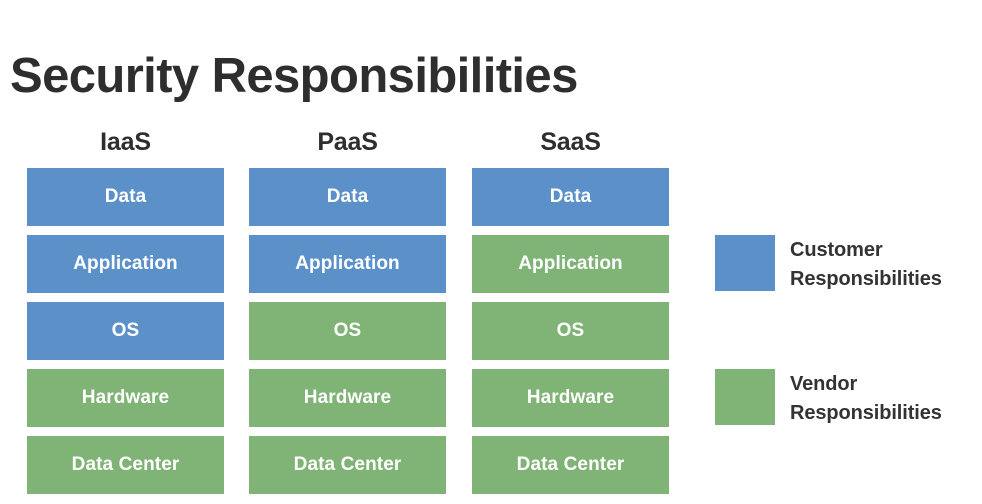 This screenshot has height=504, width=982. I want to click on legend-label-customer: Customer Responsibilities, so click(866, 264).